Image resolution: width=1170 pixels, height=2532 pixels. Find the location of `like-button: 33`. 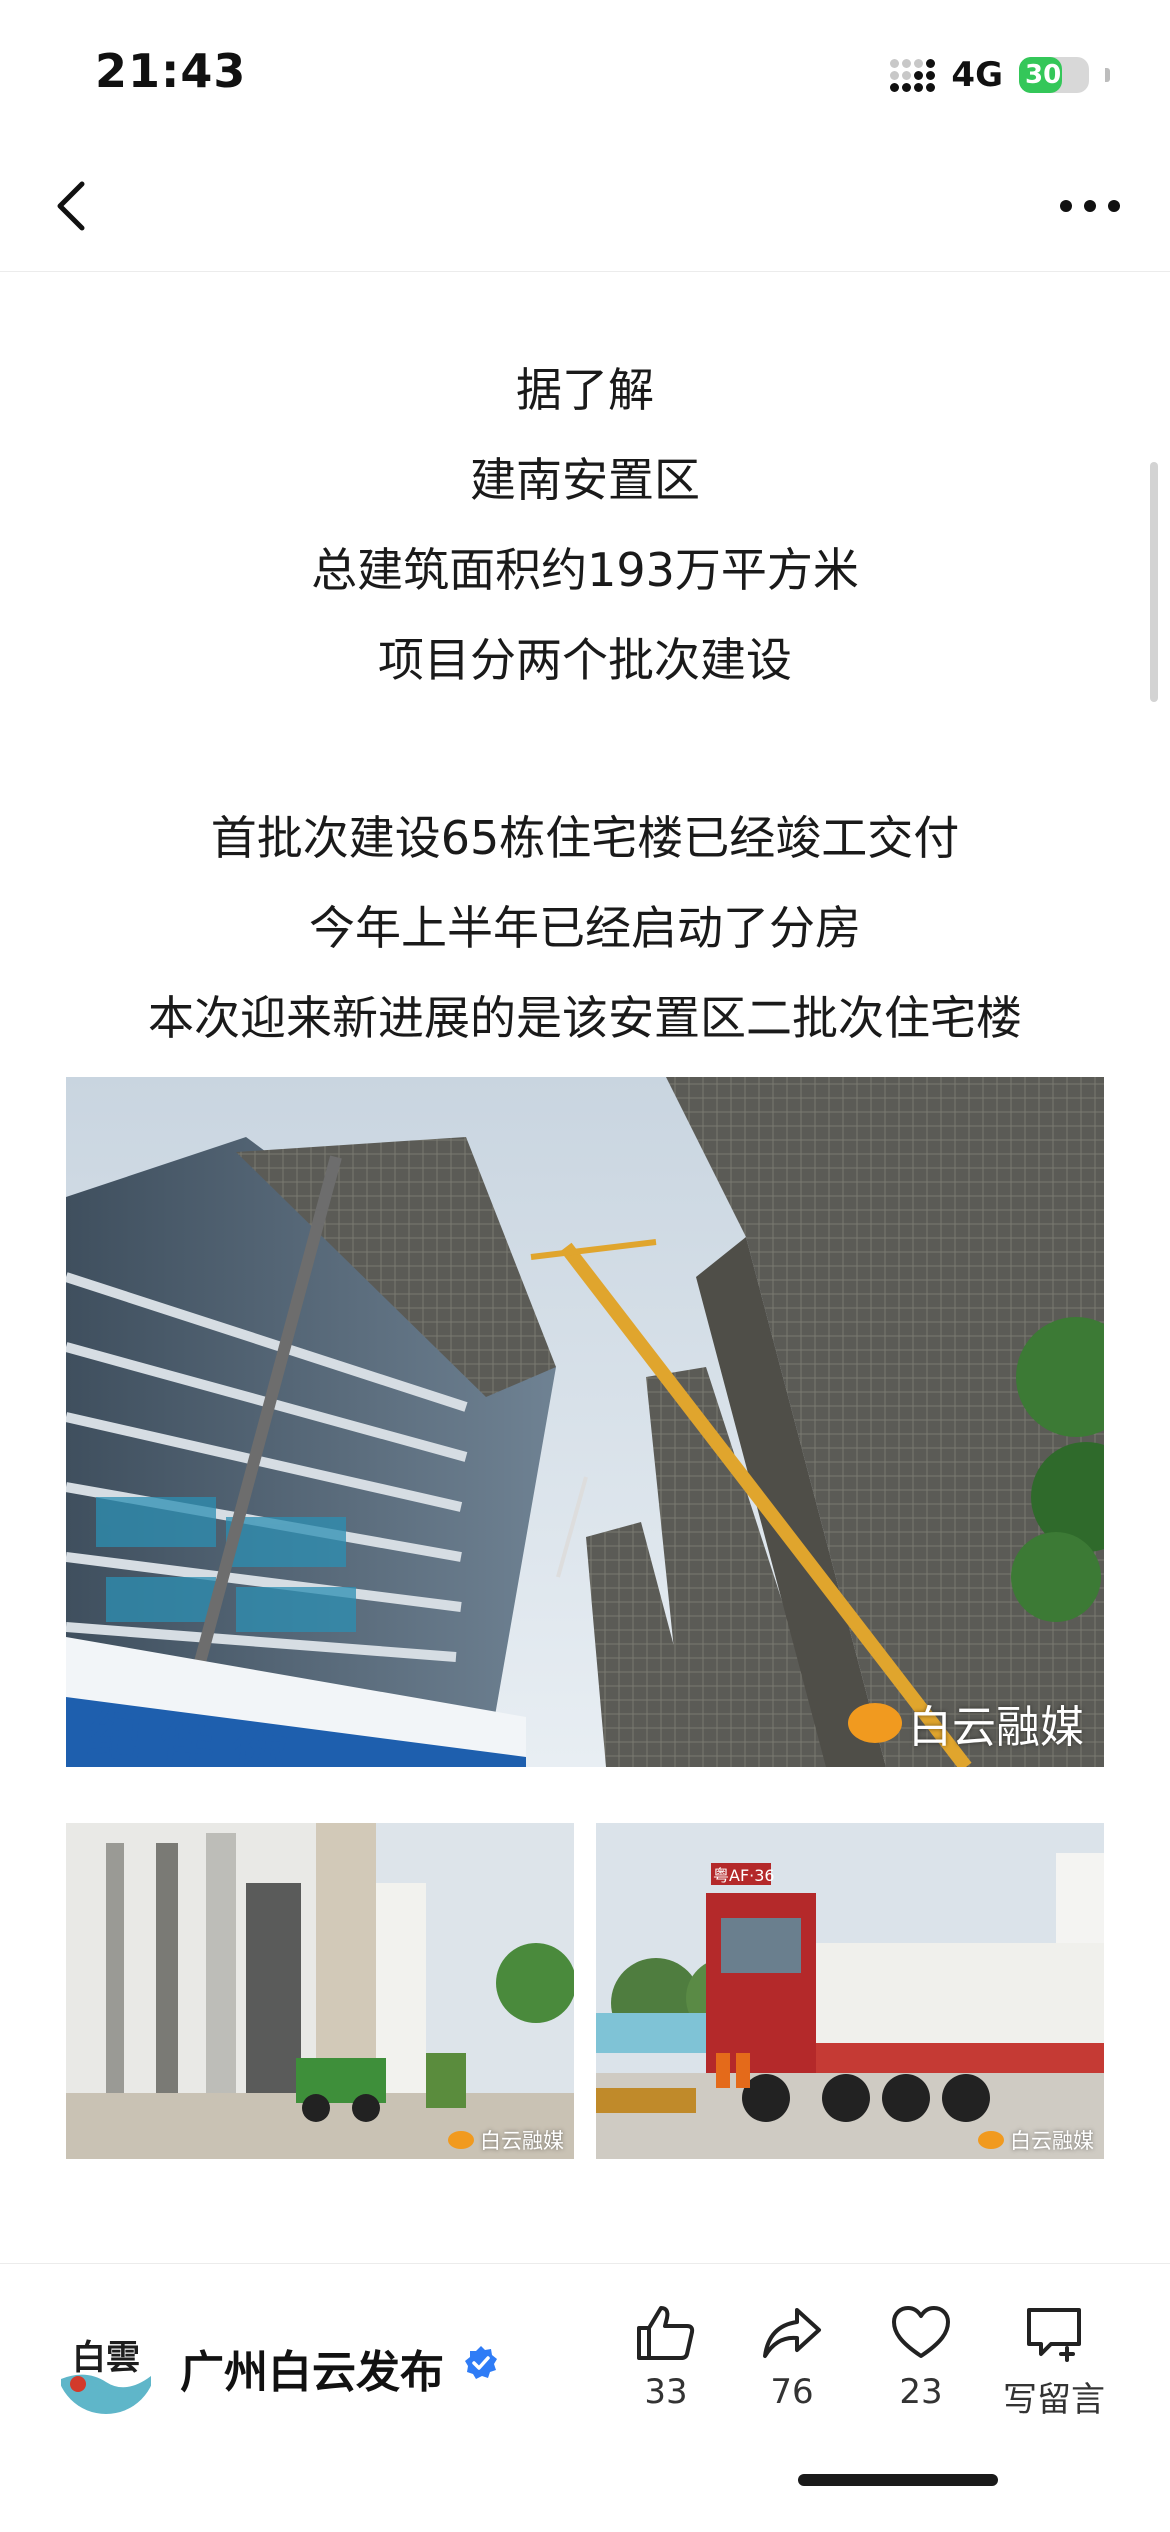

like-button: 33 is located at coordinates (666, 2358).